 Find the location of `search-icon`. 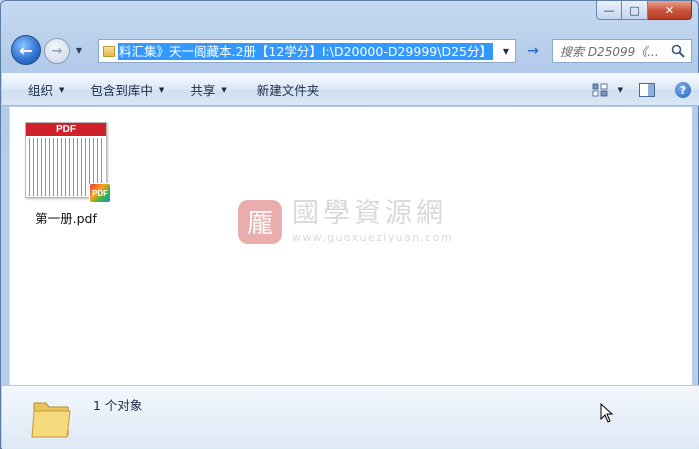

search-icon is located at coordinates (678, 51).